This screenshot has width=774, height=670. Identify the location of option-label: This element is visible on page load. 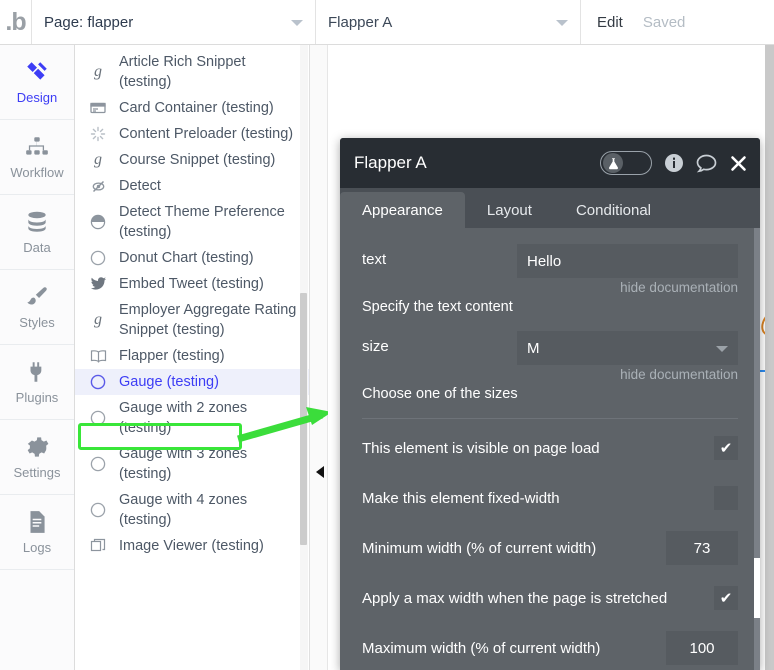
(481, 448).